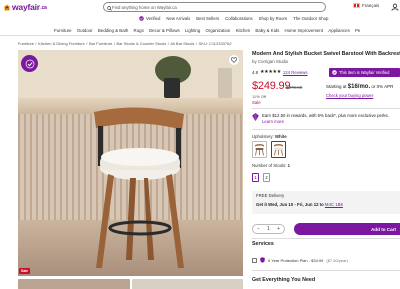 This screenshot has width=400, height=289. I want to click on category-rugs: Rugs, so click(139, 30).